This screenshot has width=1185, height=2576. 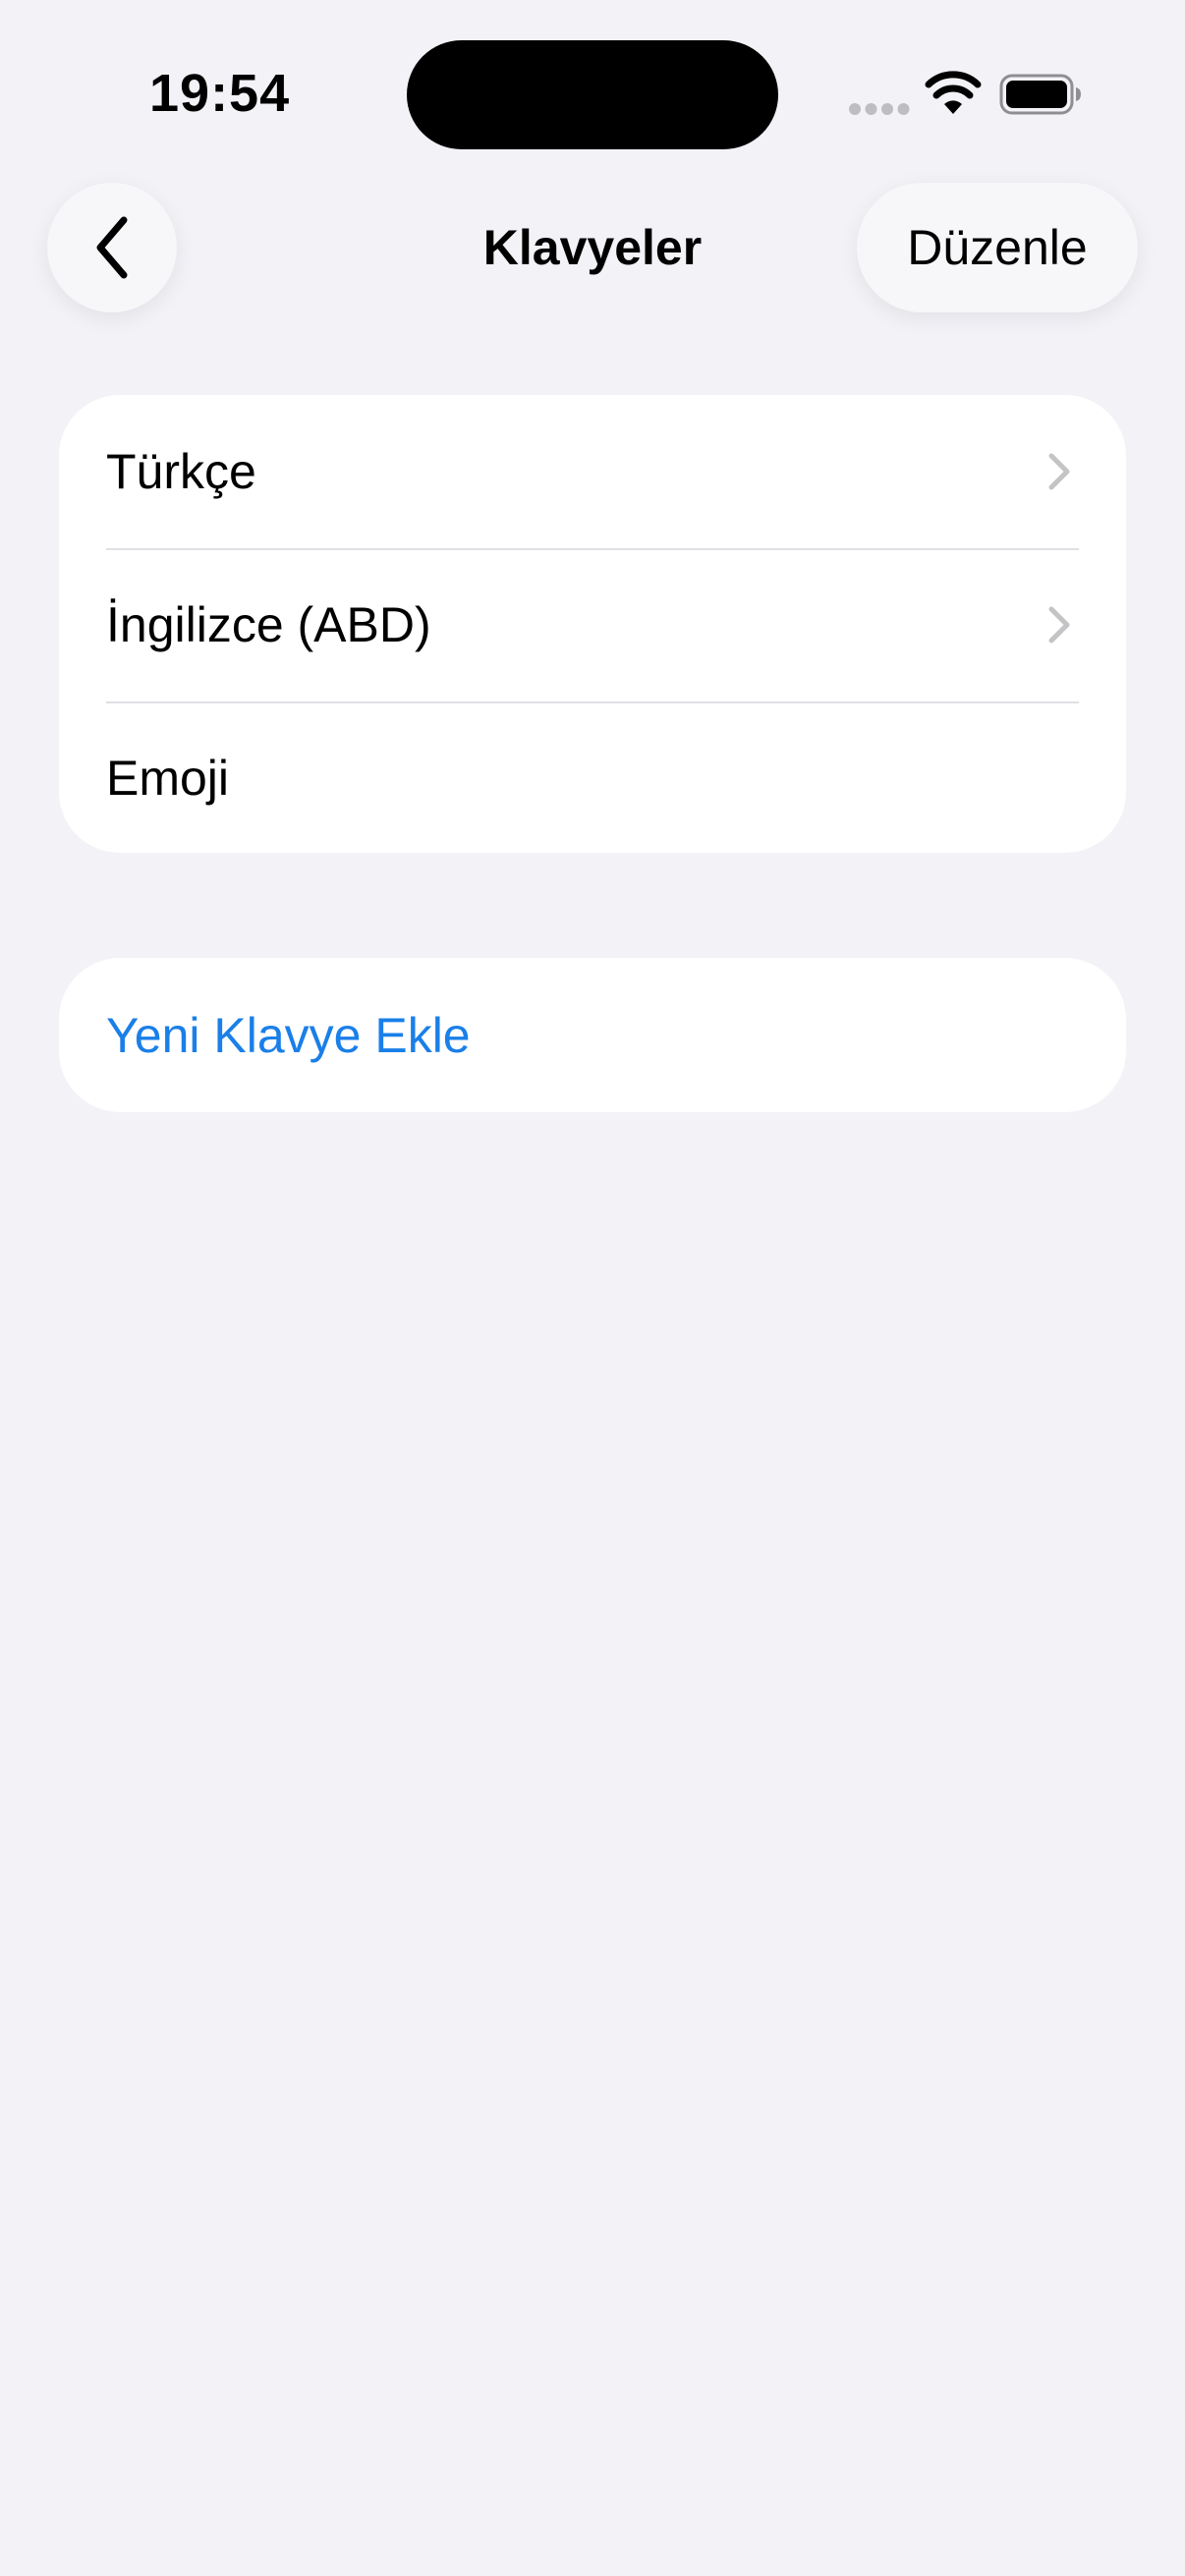 What do you see at coordinates (1040, 94) in the screenshot?
I see `battery-icon` at bounding box center [1040, 94].